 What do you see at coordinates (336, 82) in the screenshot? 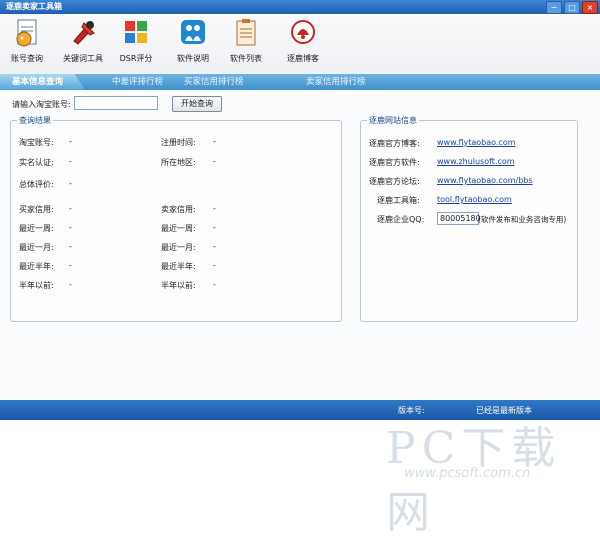
I see `tab-seller-credit-rank: 卖家信用排行榜` at bounding box center [336, 82].